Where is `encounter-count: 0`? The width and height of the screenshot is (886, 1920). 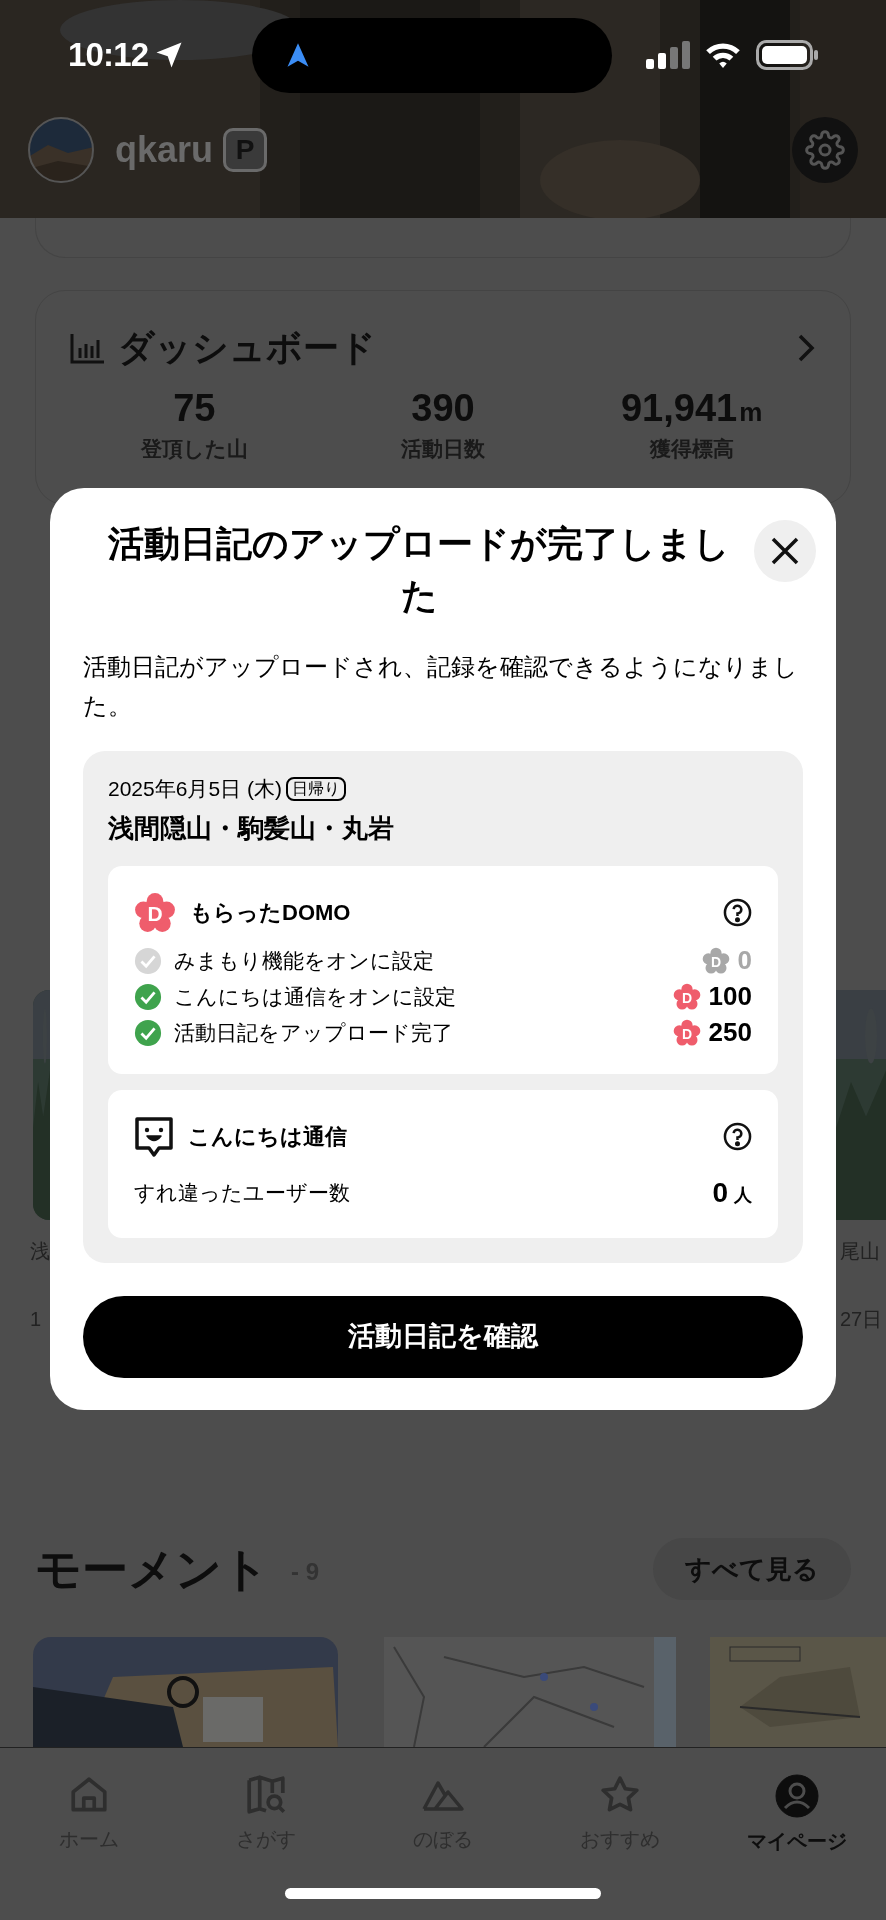
encounter-count: 0 is located at coordinates (720, 1192).